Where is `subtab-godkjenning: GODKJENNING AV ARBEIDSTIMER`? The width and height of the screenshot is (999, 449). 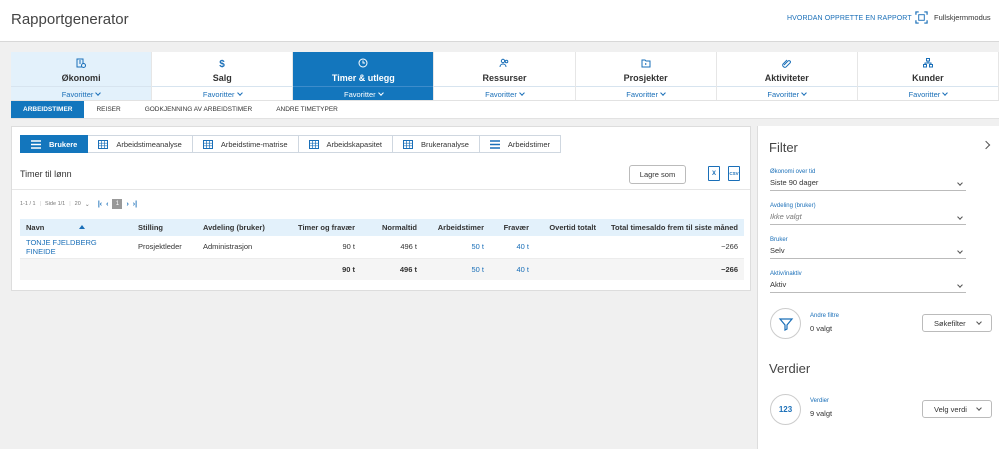 subtab-godkjenning: GODKJENNING AV ARBEIDSTIMER is located at coordinates (199, 109).